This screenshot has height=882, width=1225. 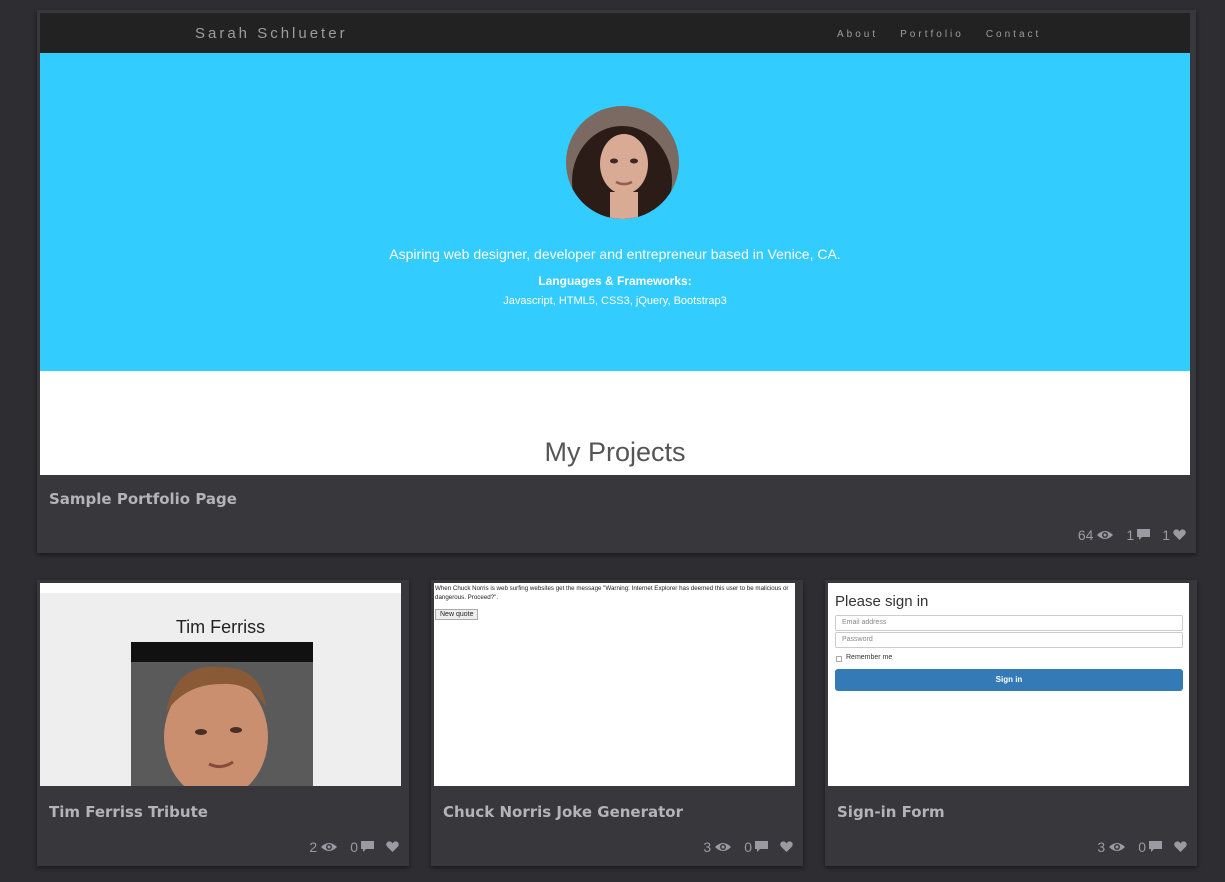 What do you see at coordinates (891, 812) in the screenshot?
I see `project-title: Sign-in Form` at bounding box center [891, 812].